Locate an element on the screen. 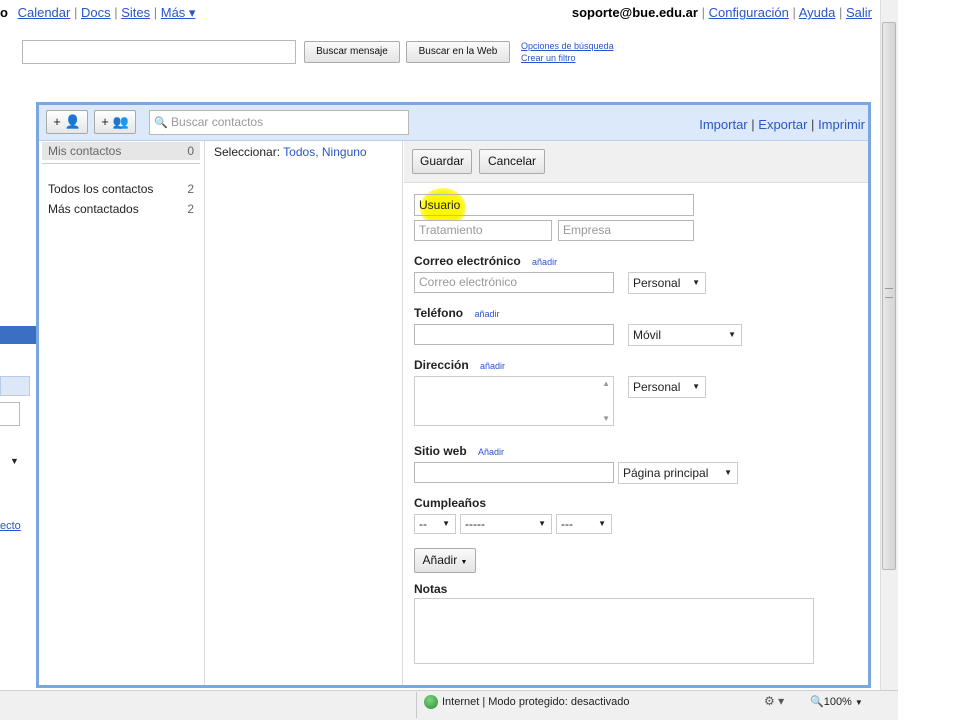  select-label: Seleccionar: is located at coordinates (247, 152).